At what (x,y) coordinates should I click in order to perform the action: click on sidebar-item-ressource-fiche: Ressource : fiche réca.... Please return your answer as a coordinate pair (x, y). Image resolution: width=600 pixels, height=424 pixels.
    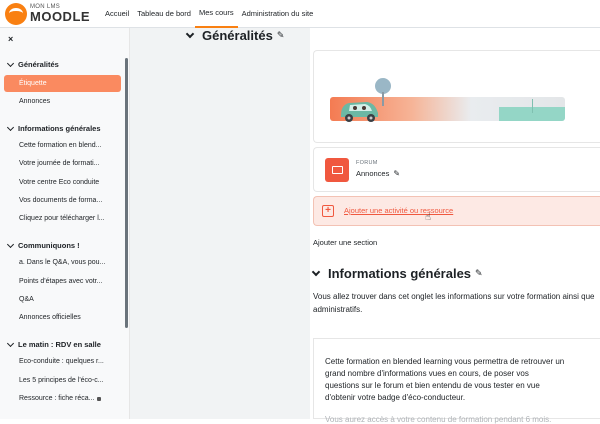
    Looking at the image, I should click on (60, 398).